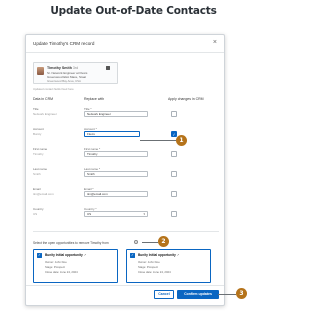  I want to click on callout-badge: 2, so click(163, 241).